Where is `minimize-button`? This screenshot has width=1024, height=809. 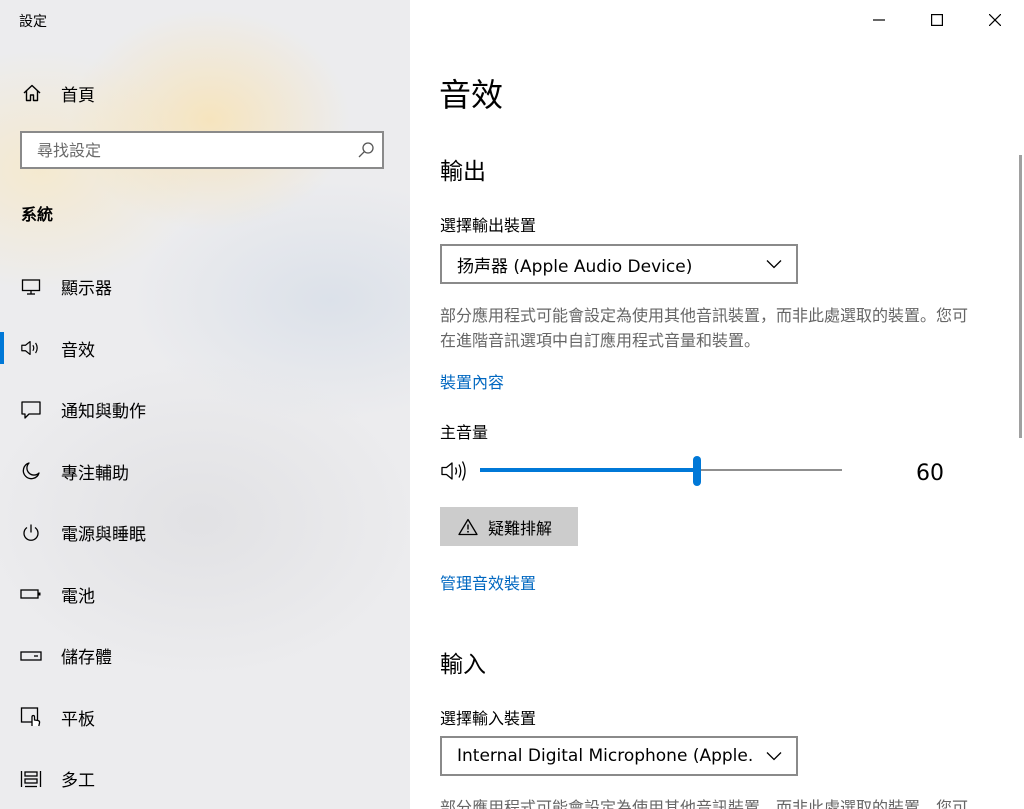
minimize-button is located at coordinates (879, 20).